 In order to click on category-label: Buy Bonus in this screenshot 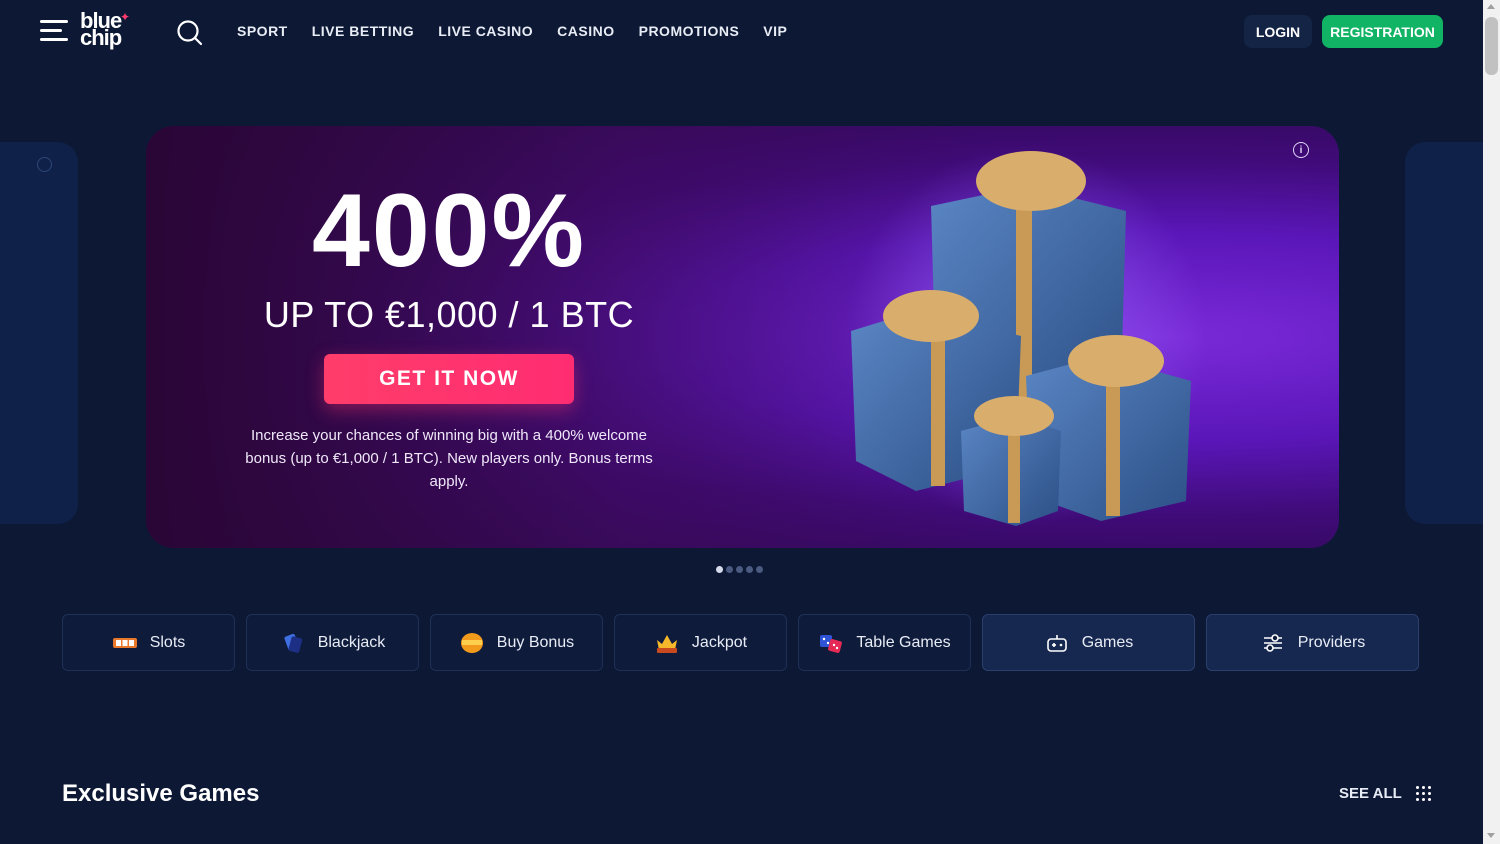, I will do `click(535, 642)`.